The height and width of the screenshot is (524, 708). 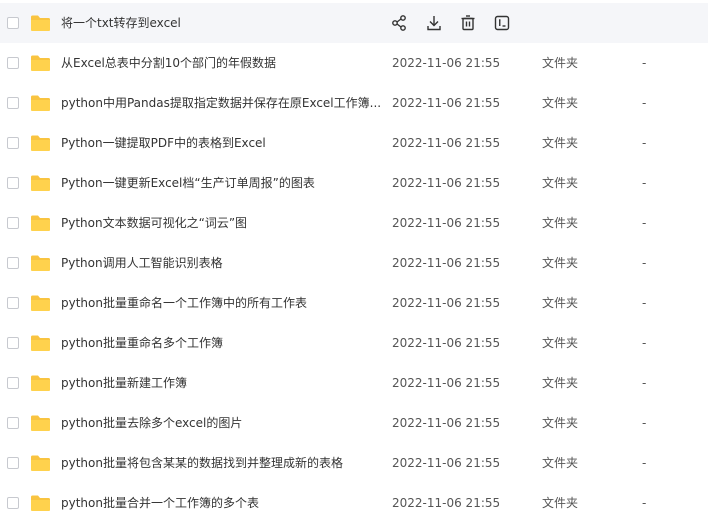 What do you see at coordinates (502, 23) in the screenshot?
I see `more-info-icon` at bounding box center [502, 23].